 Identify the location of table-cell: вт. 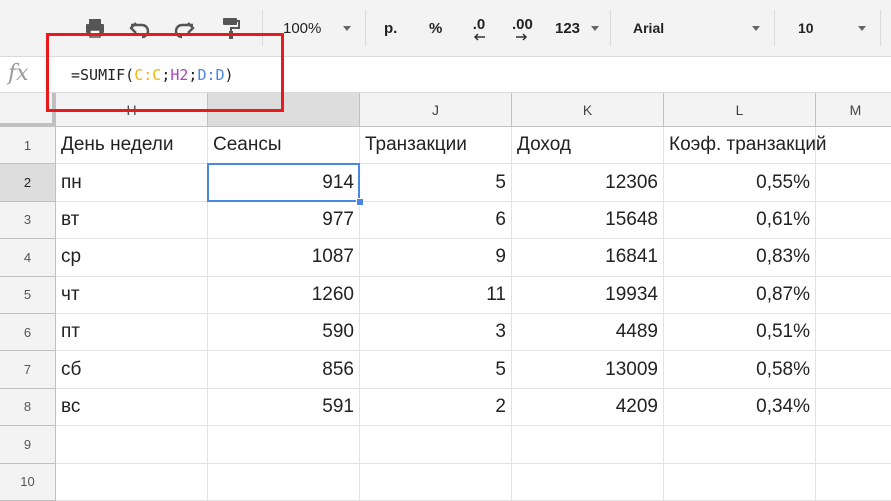
(132, 220).